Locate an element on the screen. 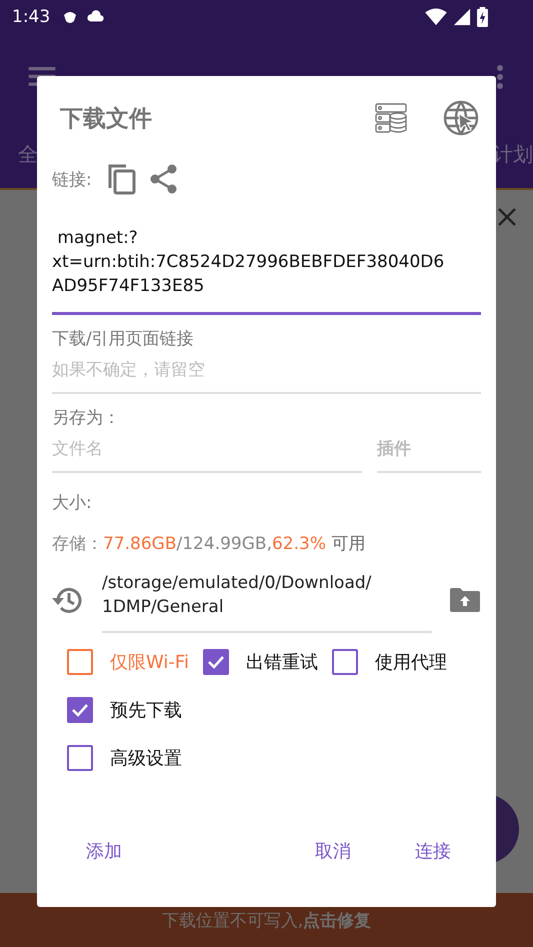 The width and height of the screenshot is (533, 947). more-icon is located at coordinates (500, 77).